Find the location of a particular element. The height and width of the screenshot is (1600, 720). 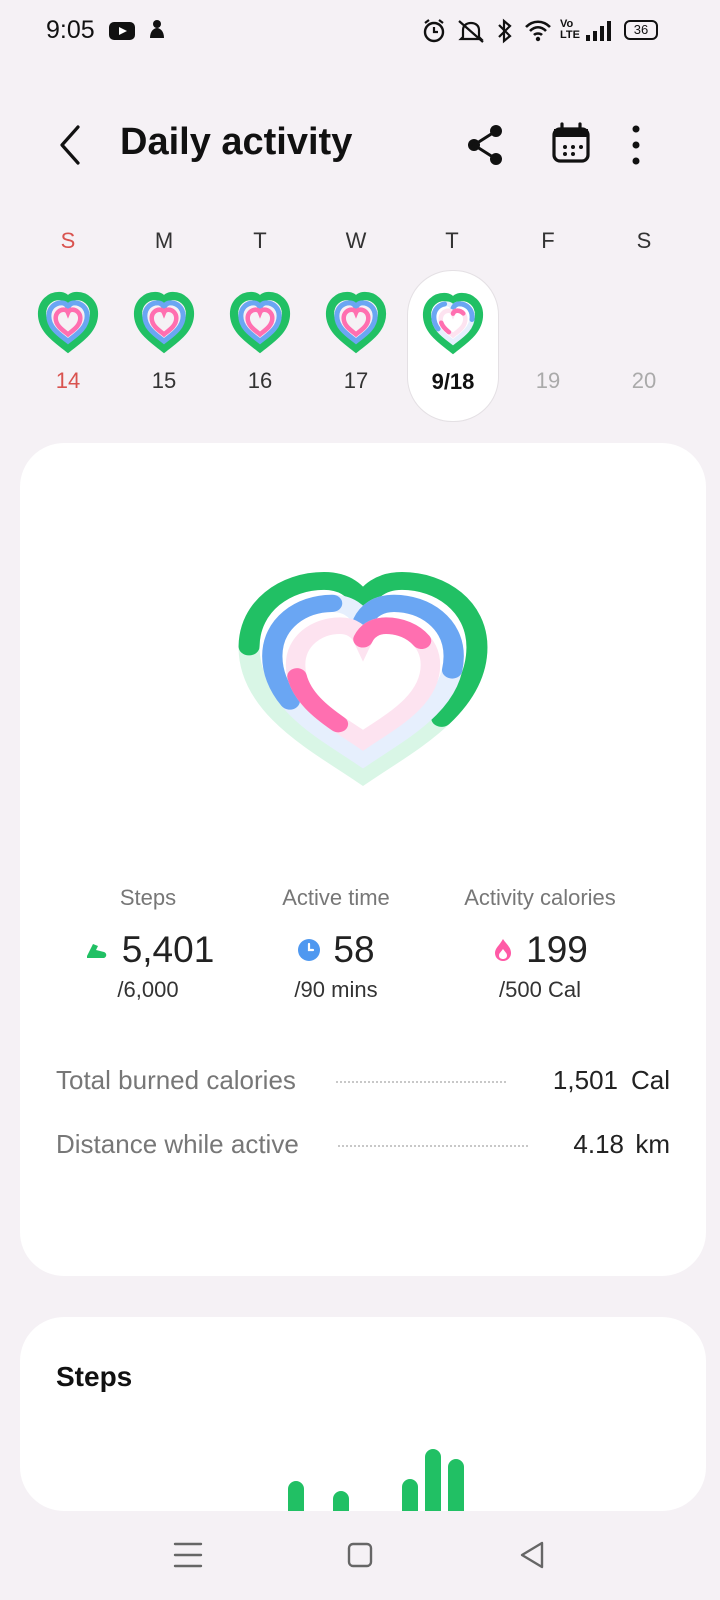

calories-goal: /500 Cal is located at coordinates (540, 989).